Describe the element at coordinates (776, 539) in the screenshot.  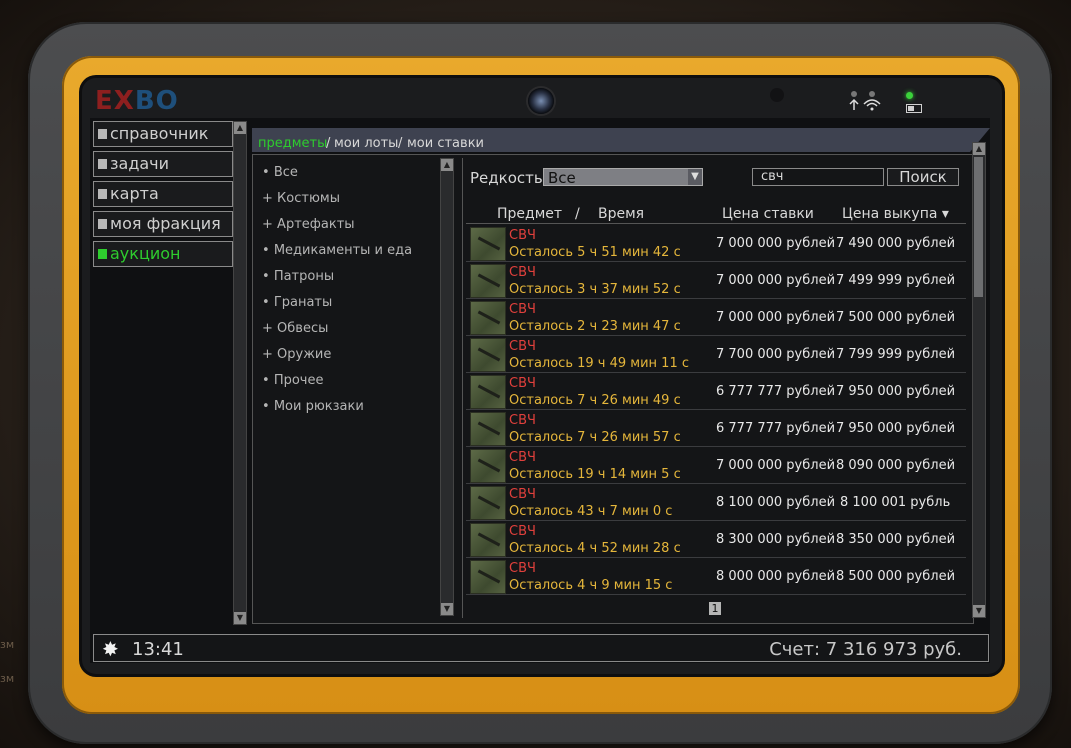
I see `item-bid-price: 8 300 000 рублей` at that location.